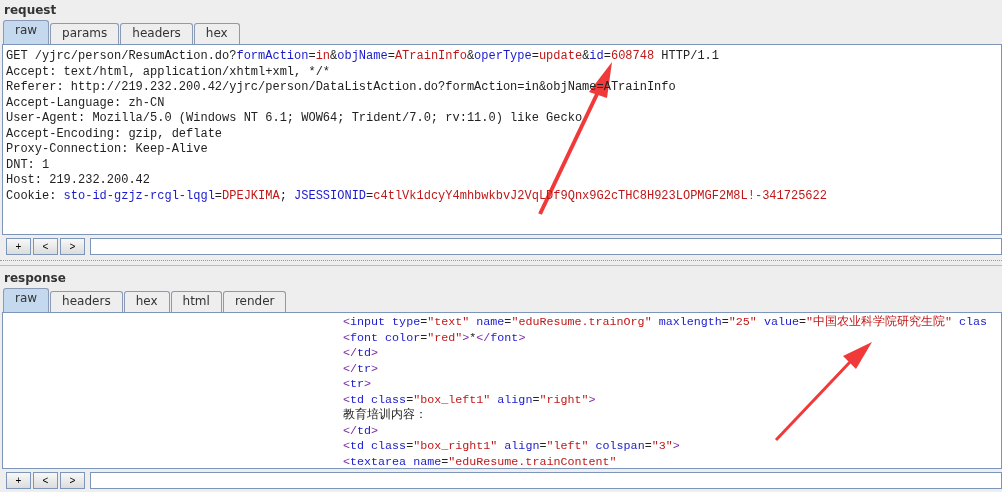 The height and width of the screenshot is (492, 1002). What do you see at coordinates (85, 103) in the screenshot?
I see `code-line: Accept-Language: zh-CN` at bounding box center [85, 103].